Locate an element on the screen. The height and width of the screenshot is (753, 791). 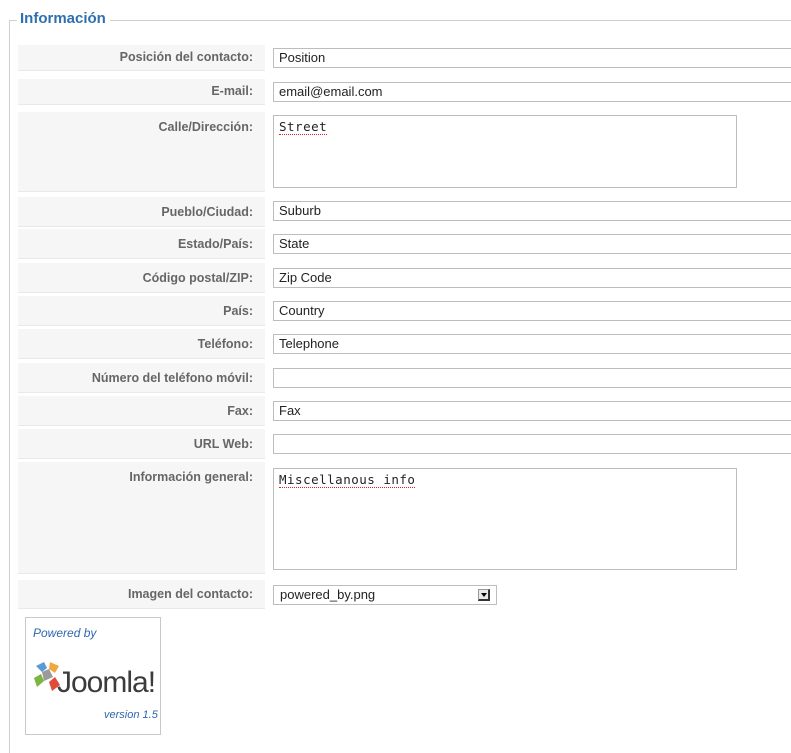
row-misc: Información general: Miscellanous info is located at coordinates (404, 518).